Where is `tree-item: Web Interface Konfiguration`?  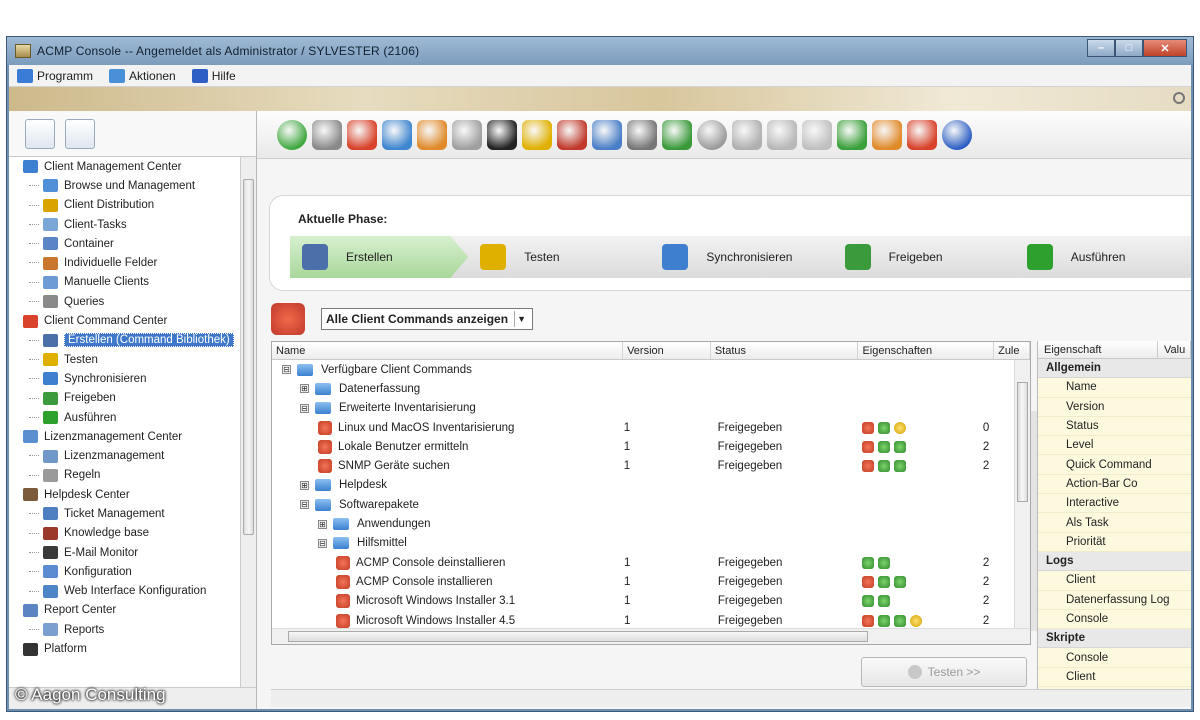 tree-item: Web Interface Konfiguration is located at coordinates (125, 591).